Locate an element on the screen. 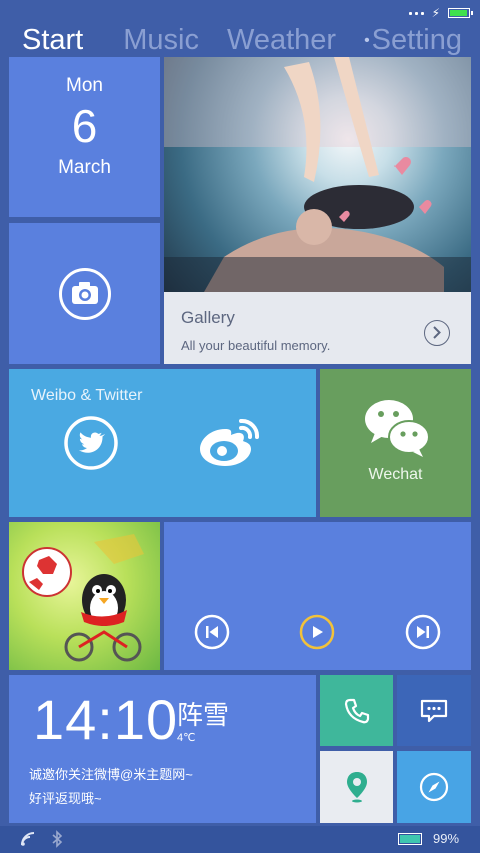  wechat-icon is located at coordinates (397, 428).